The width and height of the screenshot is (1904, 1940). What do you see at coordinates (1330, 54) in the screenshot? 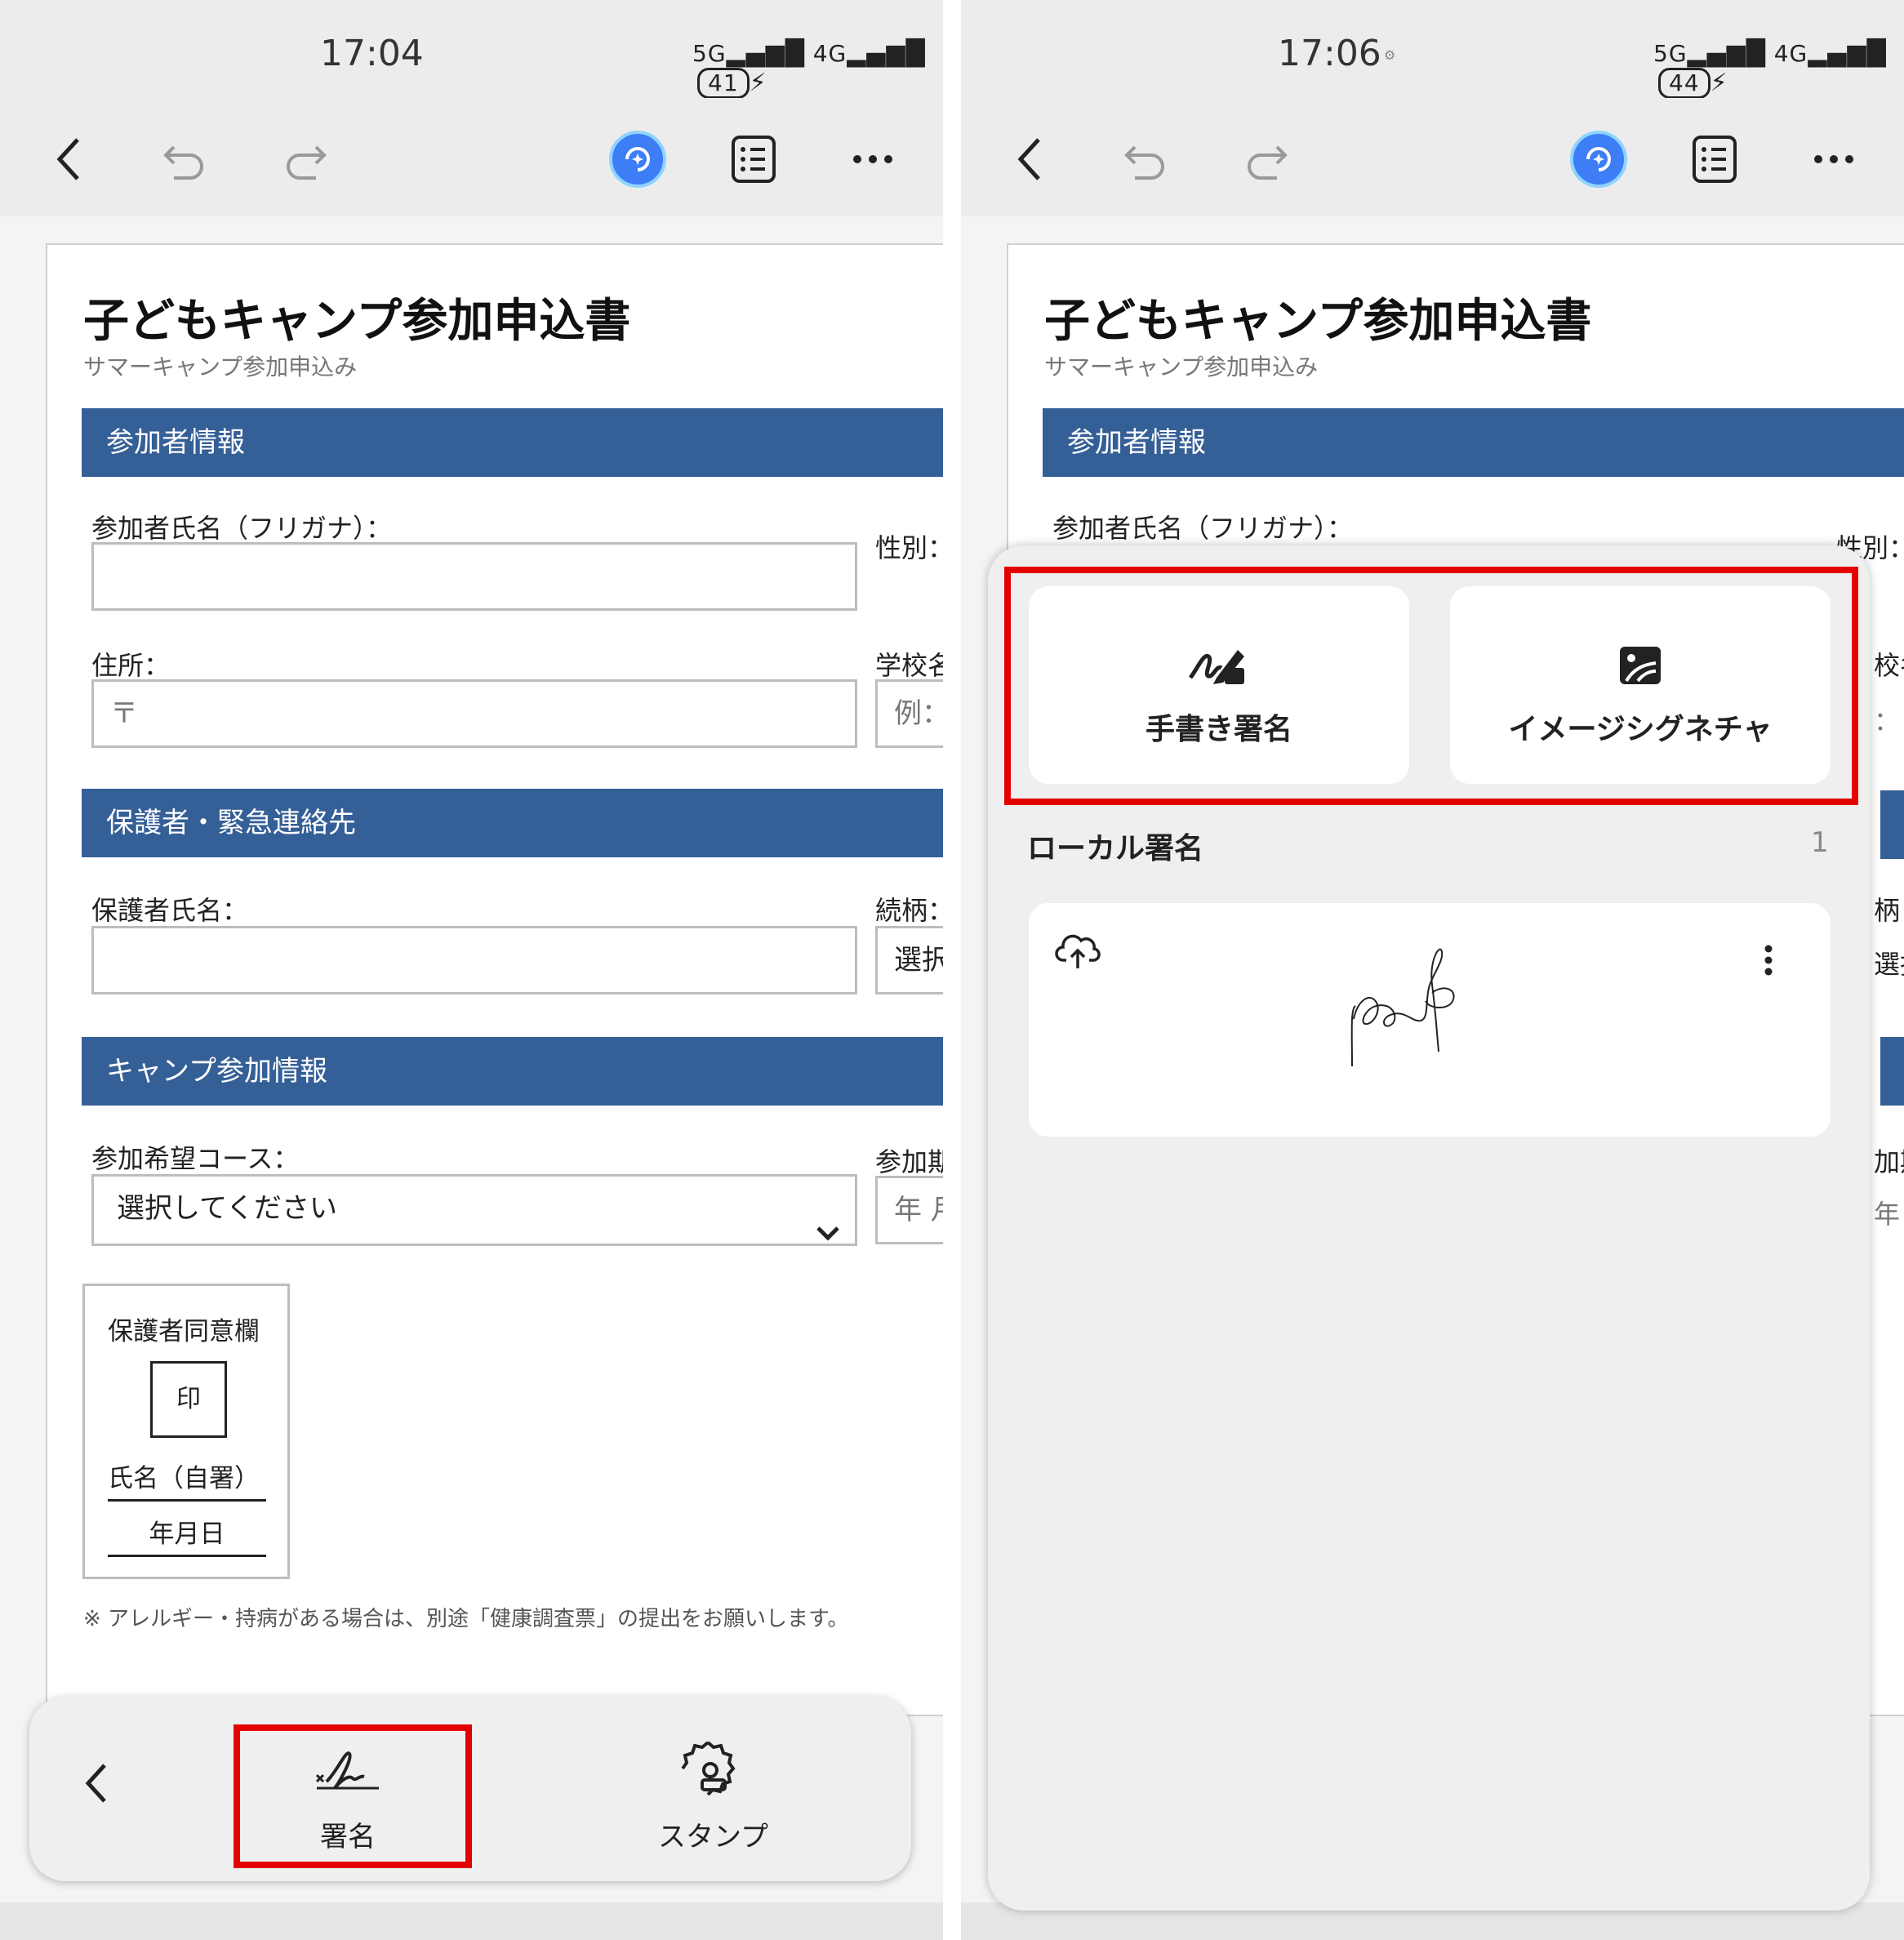
I see `status-time-right: 17:06` at bounding box center [1330, 54].